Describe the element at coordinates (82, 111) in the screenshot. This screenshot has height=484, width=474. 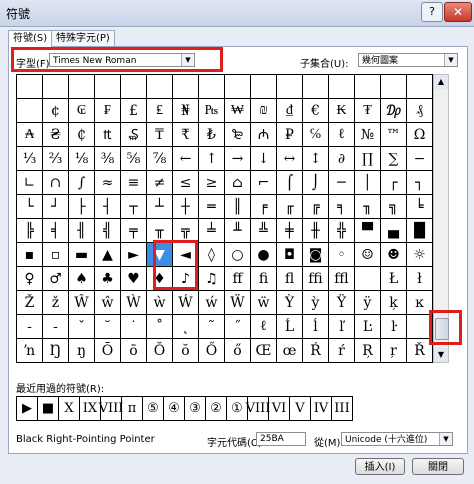
I see `symbol-cell: ₢` at that location.